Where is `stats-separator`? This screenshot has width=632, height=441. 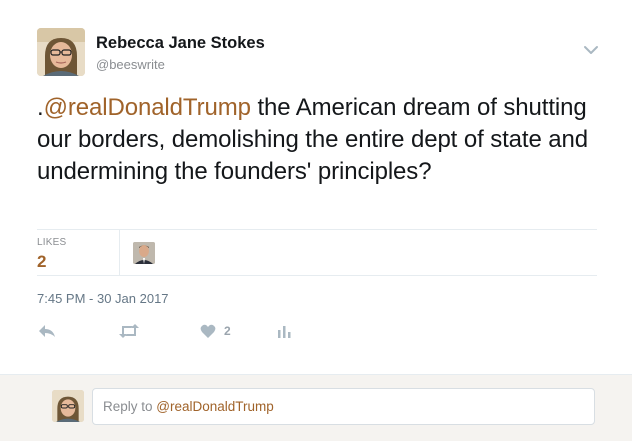
stats-separator is located at coordinates (119, 252).